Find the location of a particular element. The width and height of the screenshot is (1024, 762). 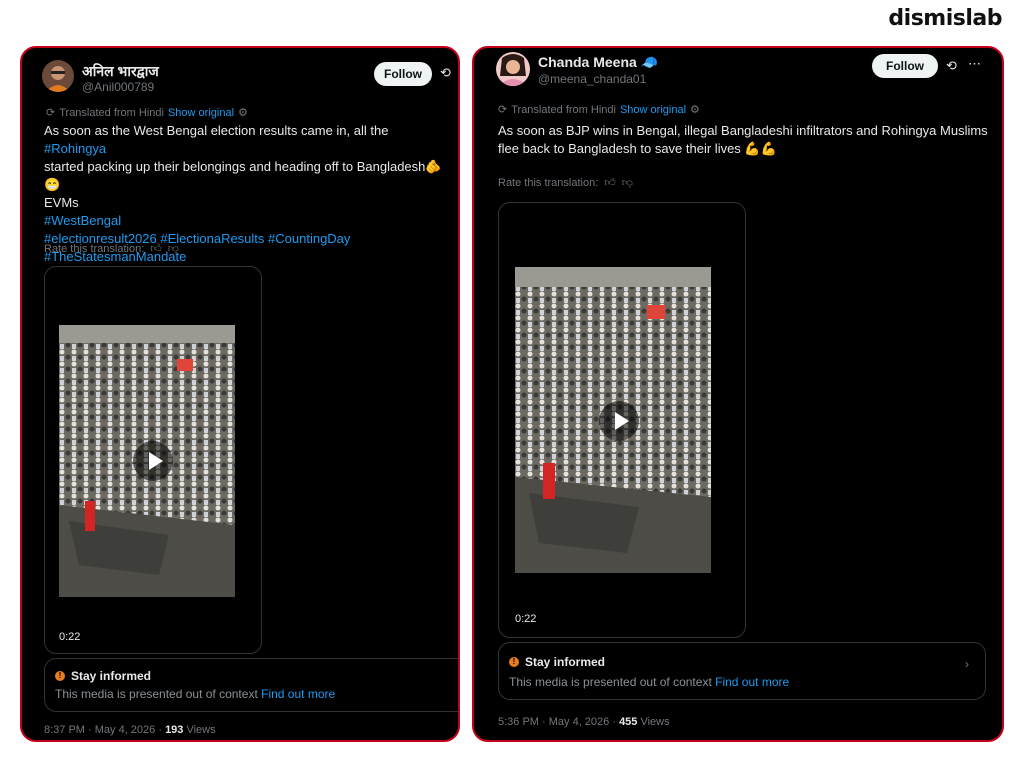

views-count: 455 is located at coordinates (628, 722).